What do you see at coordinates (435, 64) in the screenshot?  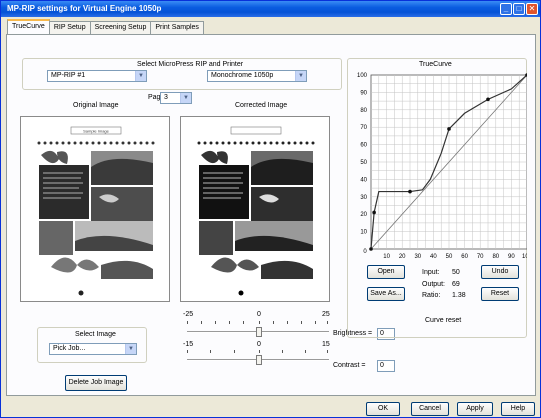 I see `truecurve-heading: TrueCurve` at bounding box center [435, 64].